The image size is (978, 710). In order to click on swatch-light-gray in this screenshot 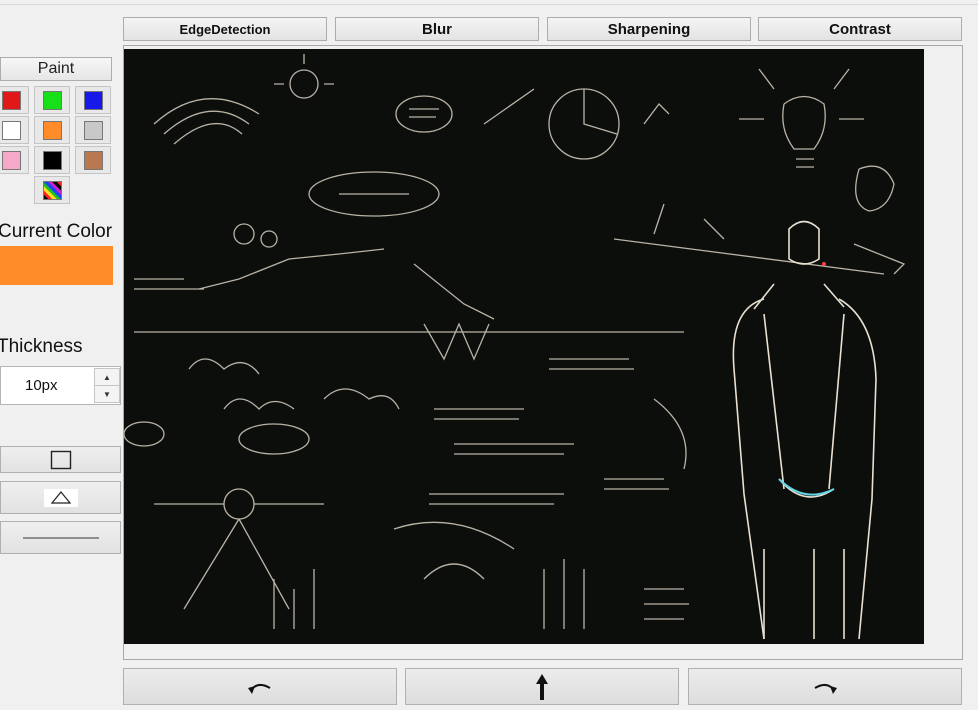, I will do `click(93, 130)`.